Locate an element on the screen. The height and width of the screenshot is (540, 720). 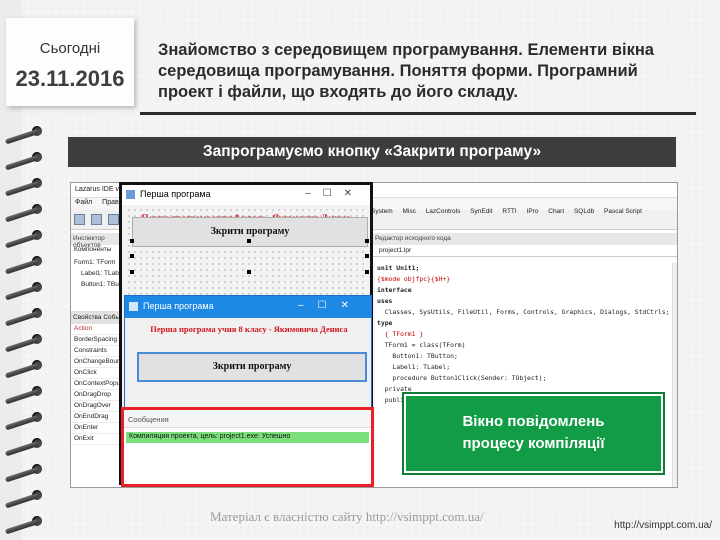
palette-tab: RTTI is located at coordinates (509, 211).